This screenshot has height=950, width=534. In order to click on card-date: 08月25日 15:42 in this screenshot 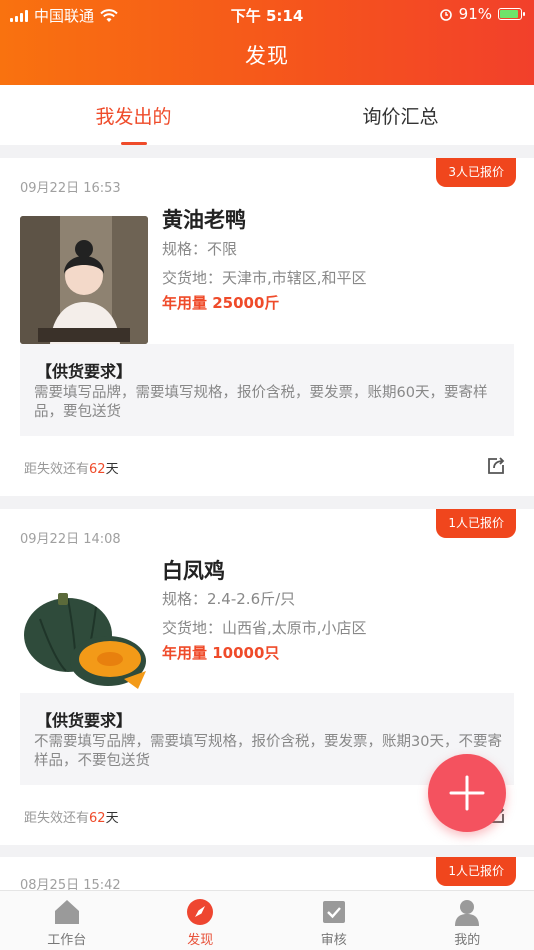, I will do `click(70, 884)`.